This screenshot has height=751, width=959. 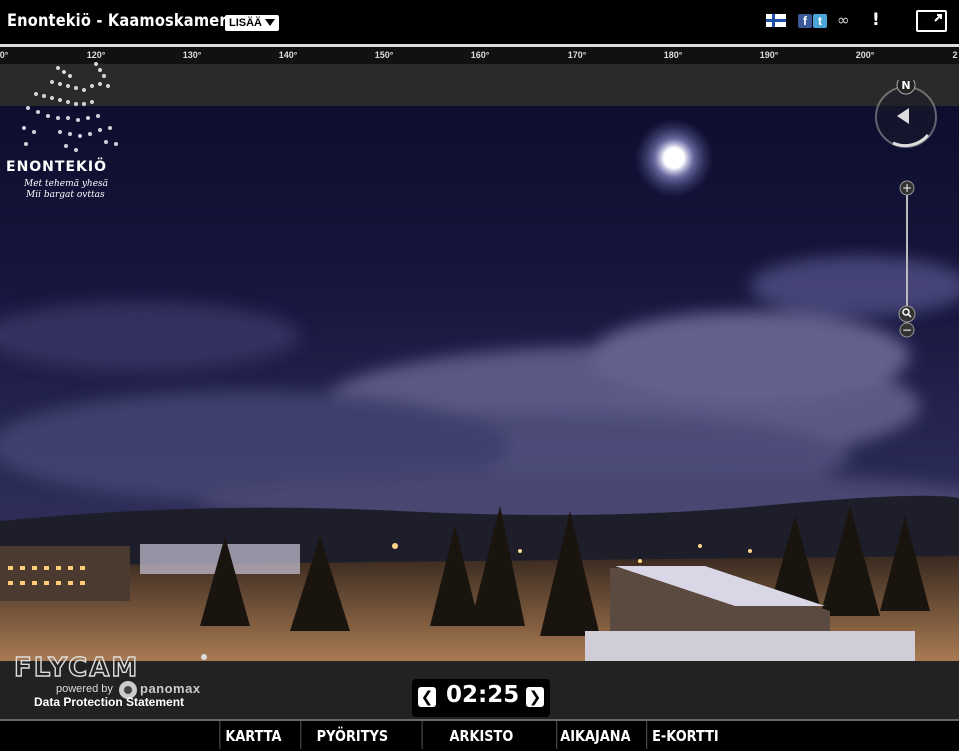 I want to click on ruler-tick: 190°, so click(x=769, y=55).